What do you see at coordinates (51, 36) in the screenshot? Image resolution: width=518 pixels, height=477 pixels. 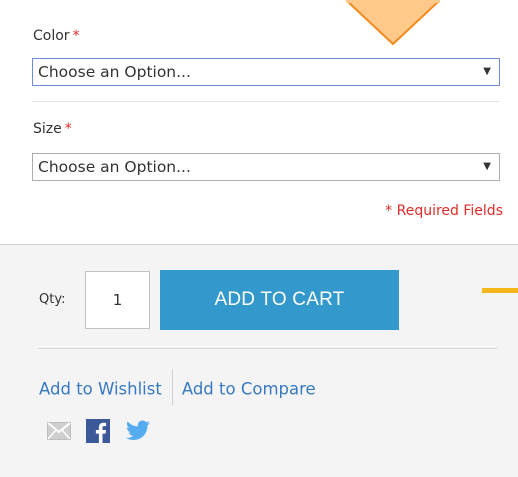 I see `color-label-text: Color` at bounding box center [51, 36].